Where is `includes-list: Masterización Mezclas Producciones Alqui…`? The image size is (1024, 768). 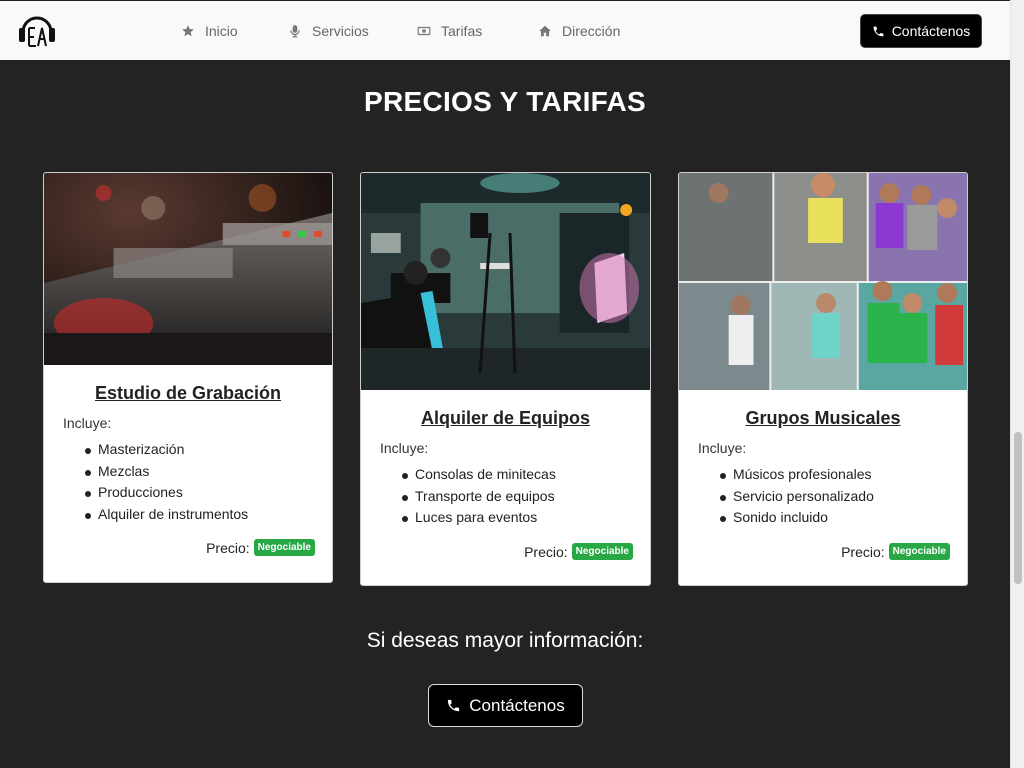 includes-list: Masterización Mezclas Producciones Alqui… is located at coordinates (166, 482).